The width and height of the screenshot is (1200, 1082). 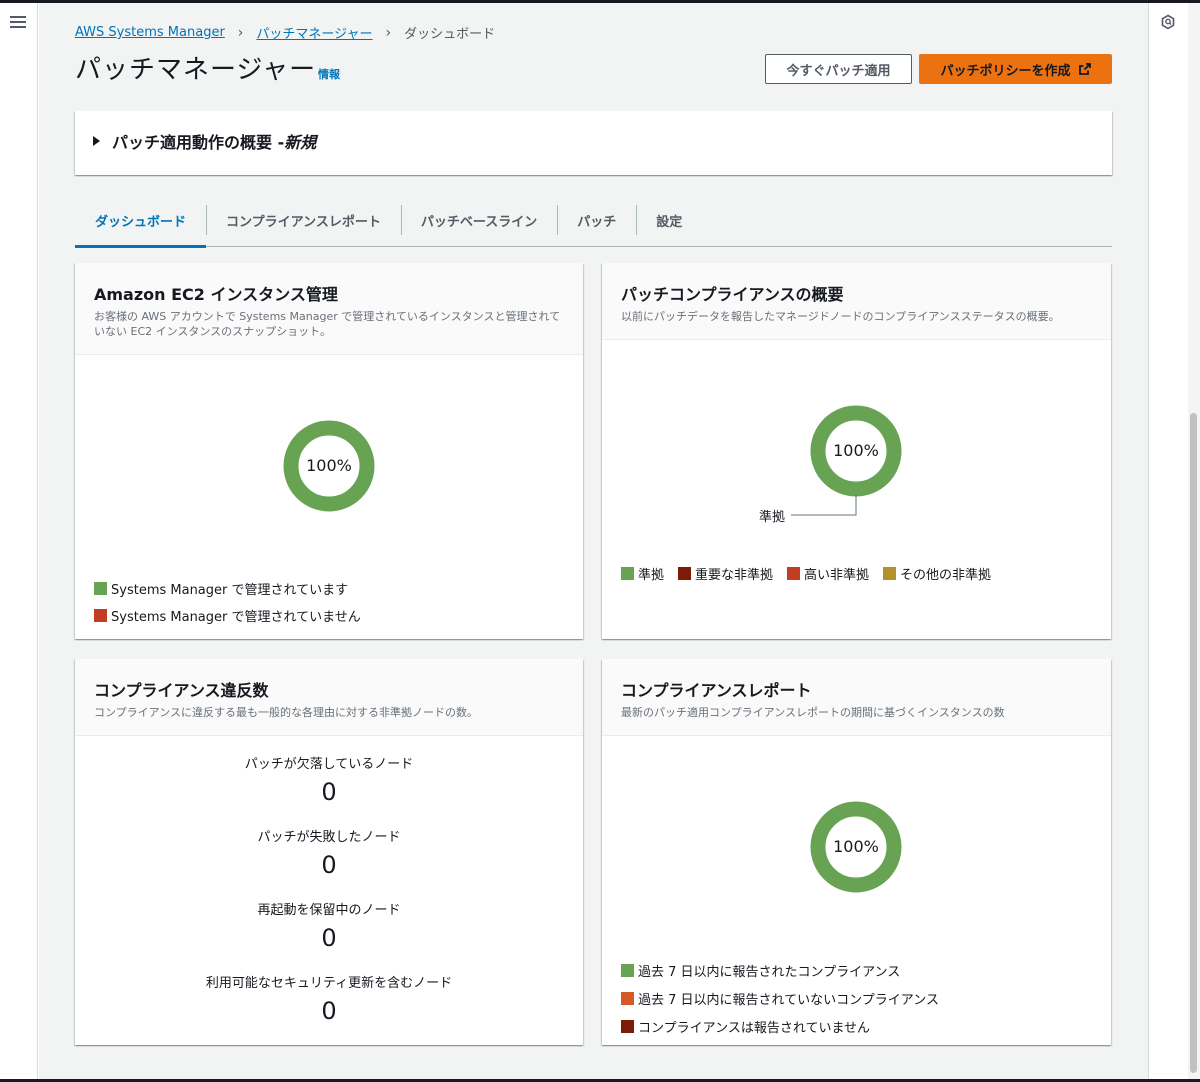 I want to click on expand-title-new: 新規, so click(x=300, y=142).